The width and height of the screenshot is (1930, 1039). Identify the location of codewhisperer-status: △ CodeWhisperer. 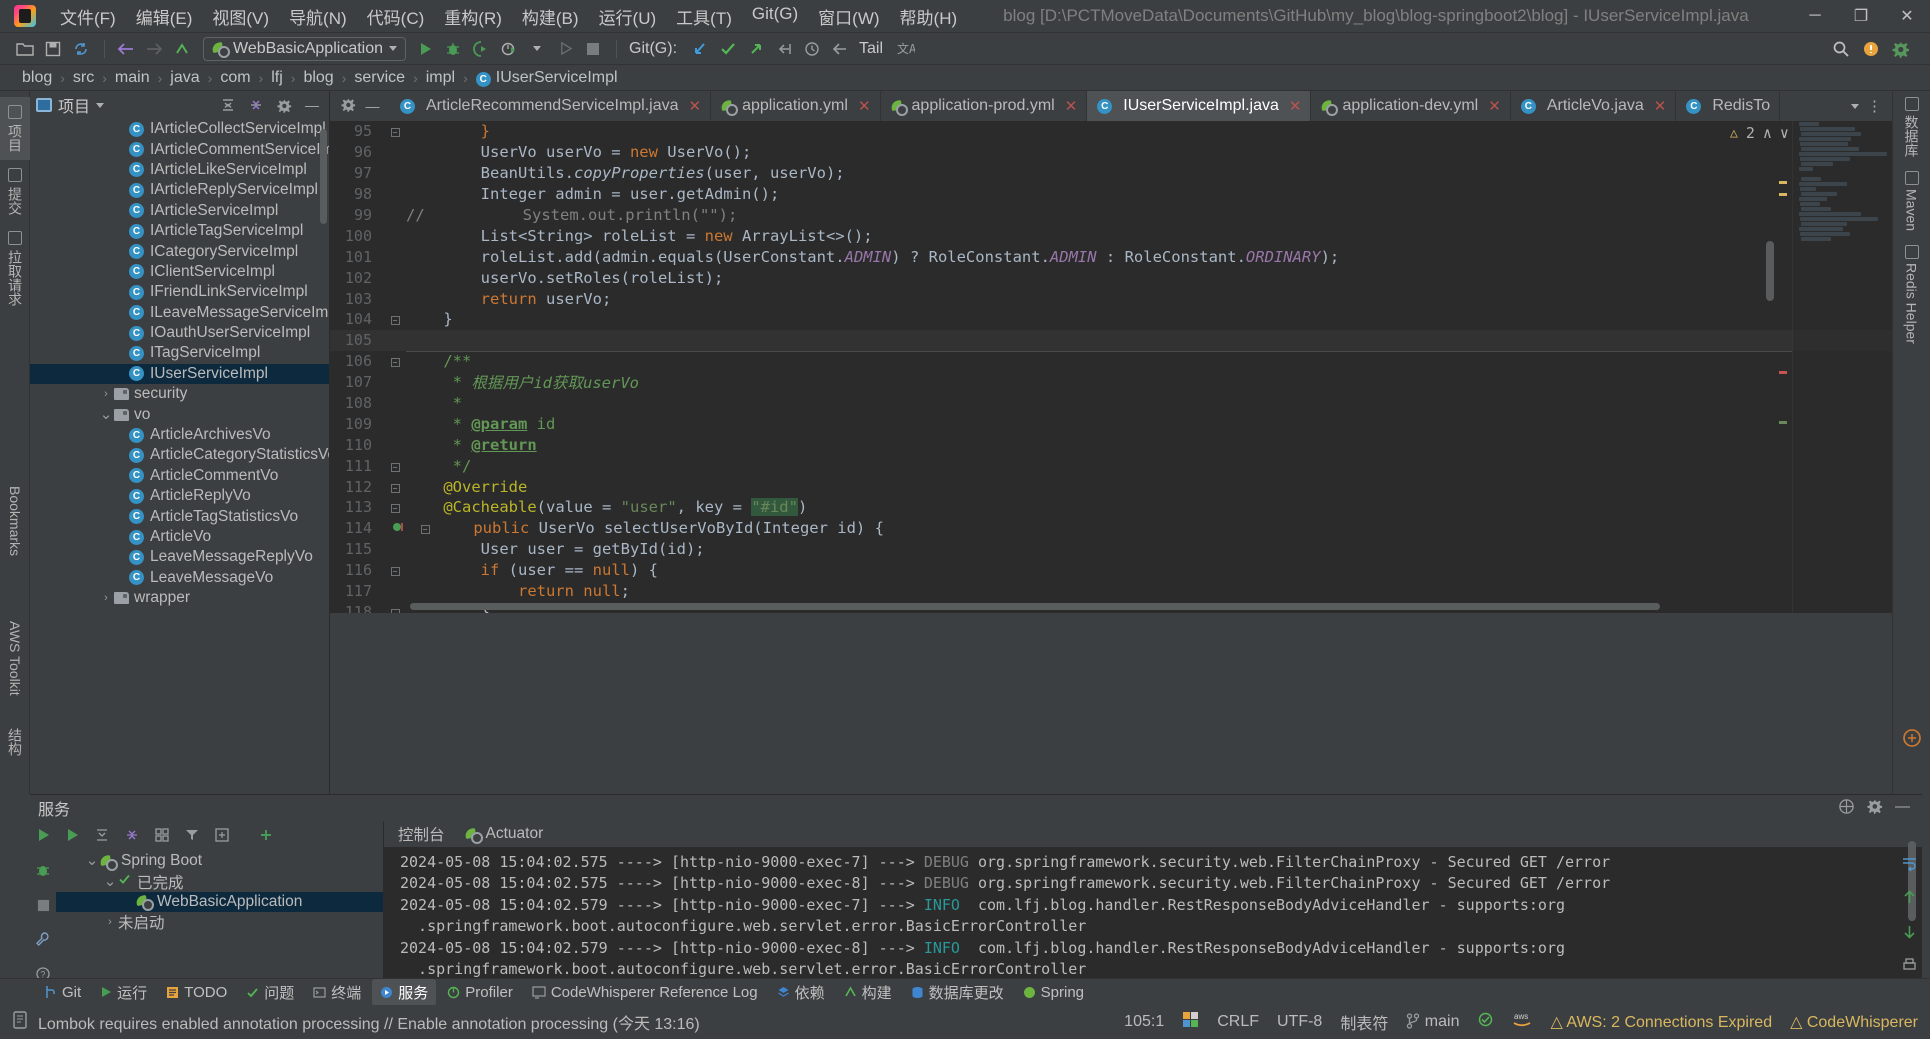
(1854, 1022).